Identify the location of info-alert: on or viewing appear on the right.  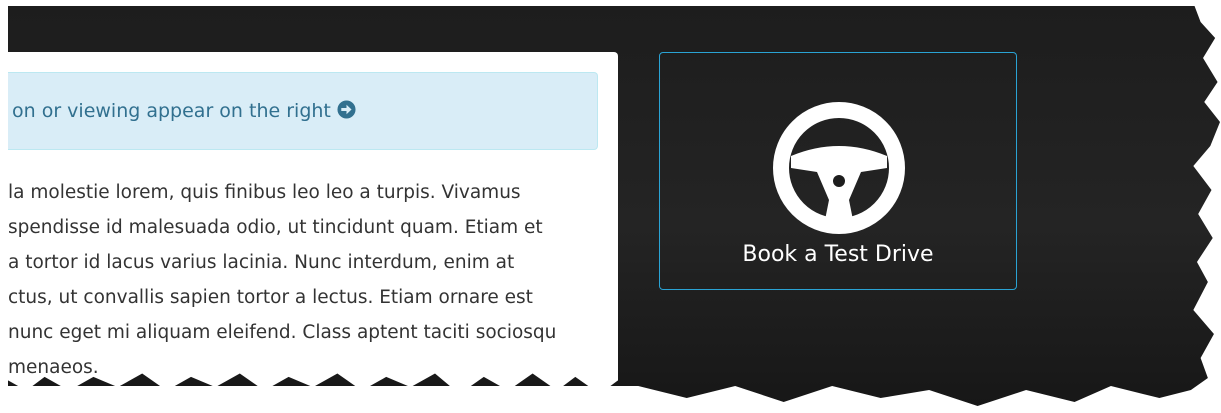
(303, 111).